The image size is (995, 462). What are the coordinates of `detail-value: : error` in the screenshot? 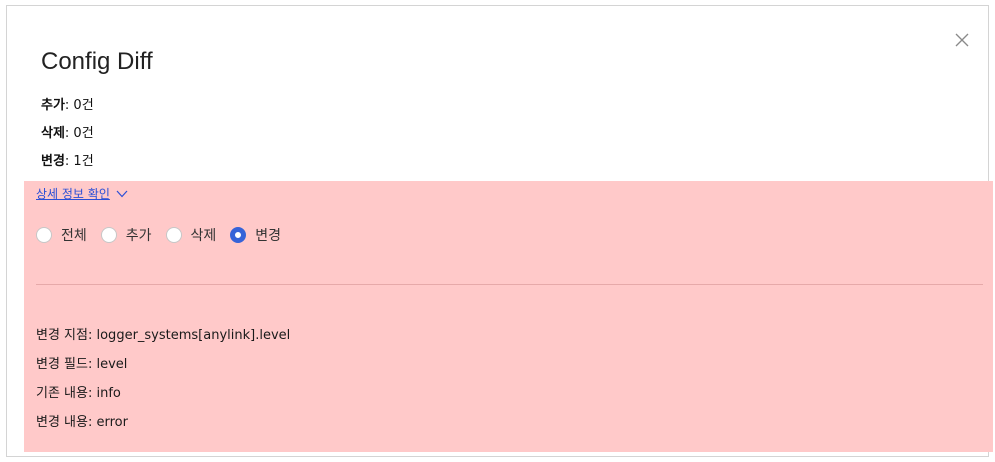 It's located at (107, 422).